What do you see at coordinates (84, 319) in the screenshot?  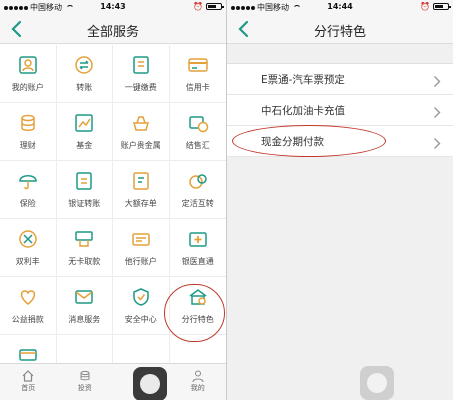 I see `service-label: 消息服务` at bounding box center [84, 319].